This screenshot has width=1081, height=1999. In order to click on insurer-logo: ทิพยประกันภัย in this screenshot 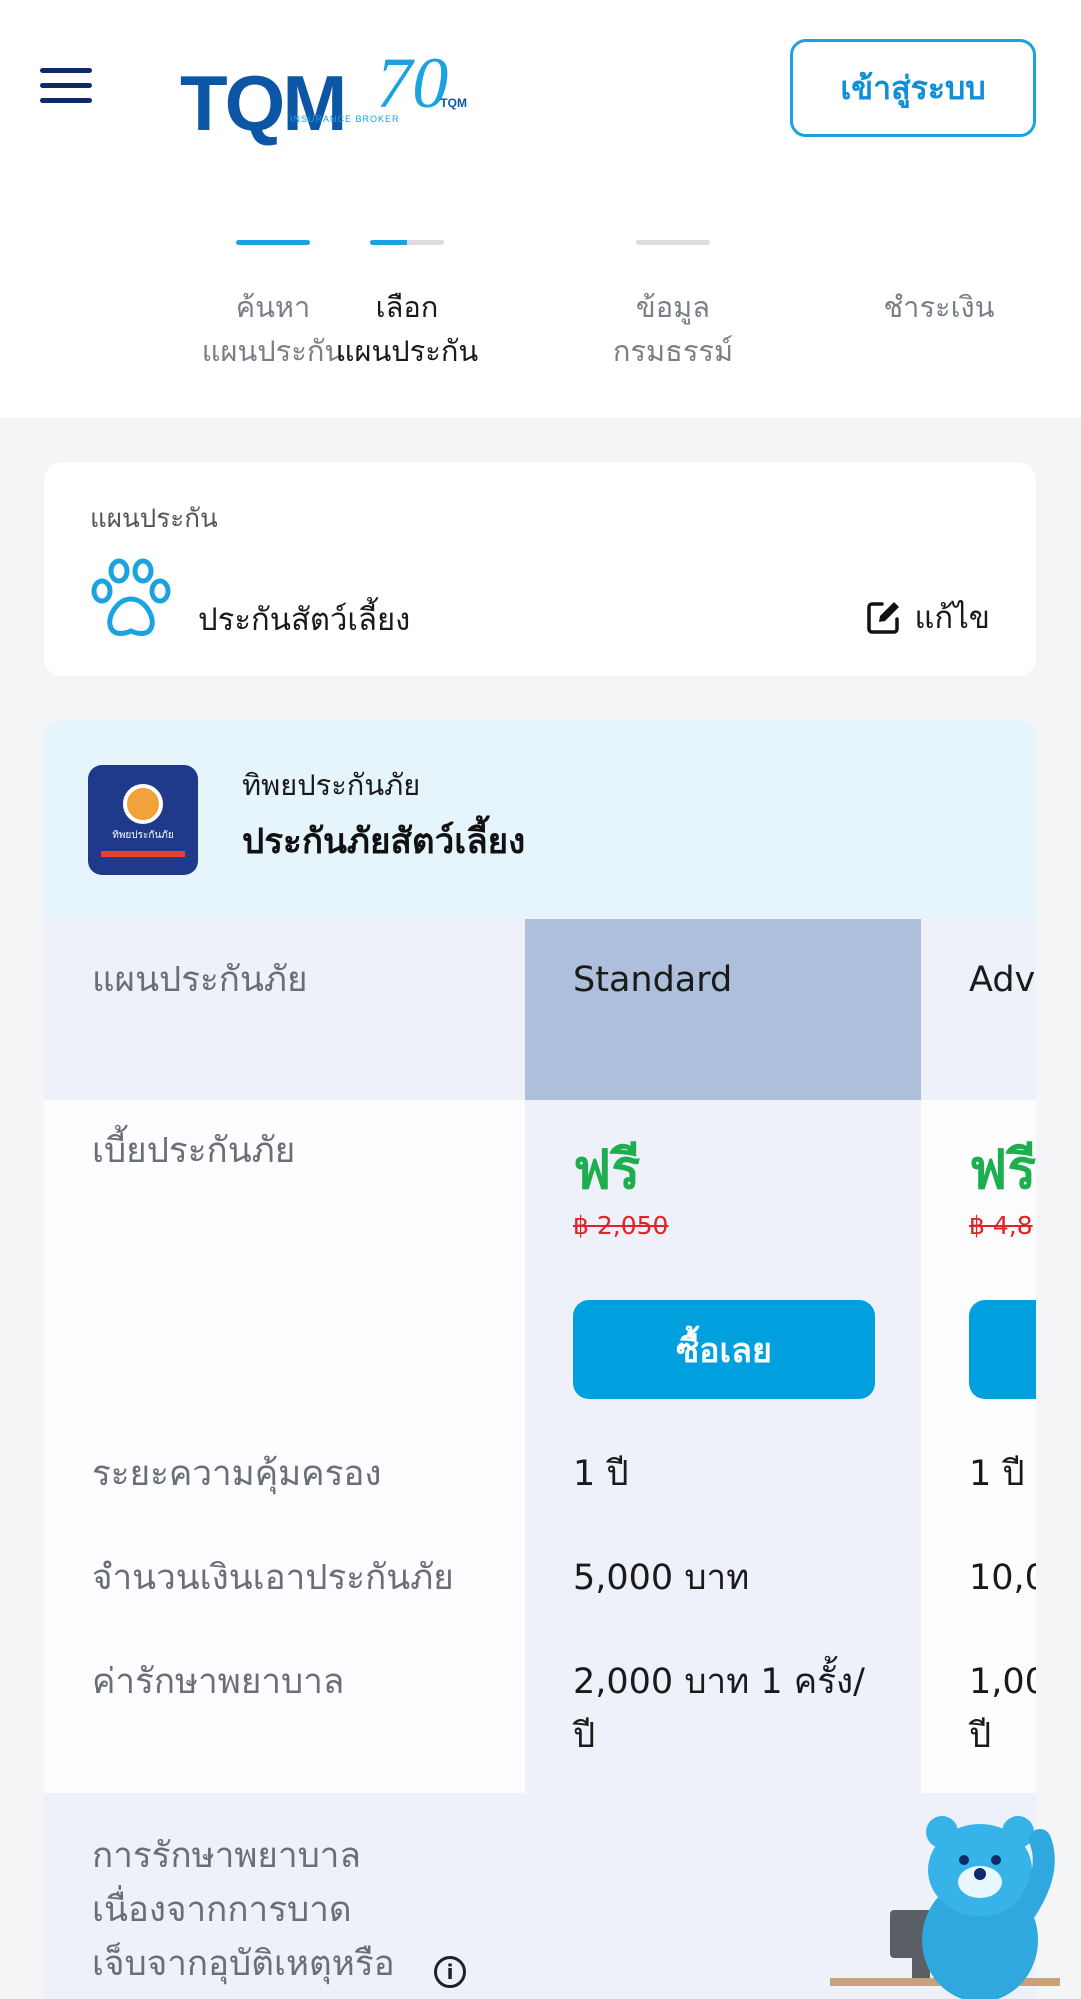, I will do `click(143, 820)`.